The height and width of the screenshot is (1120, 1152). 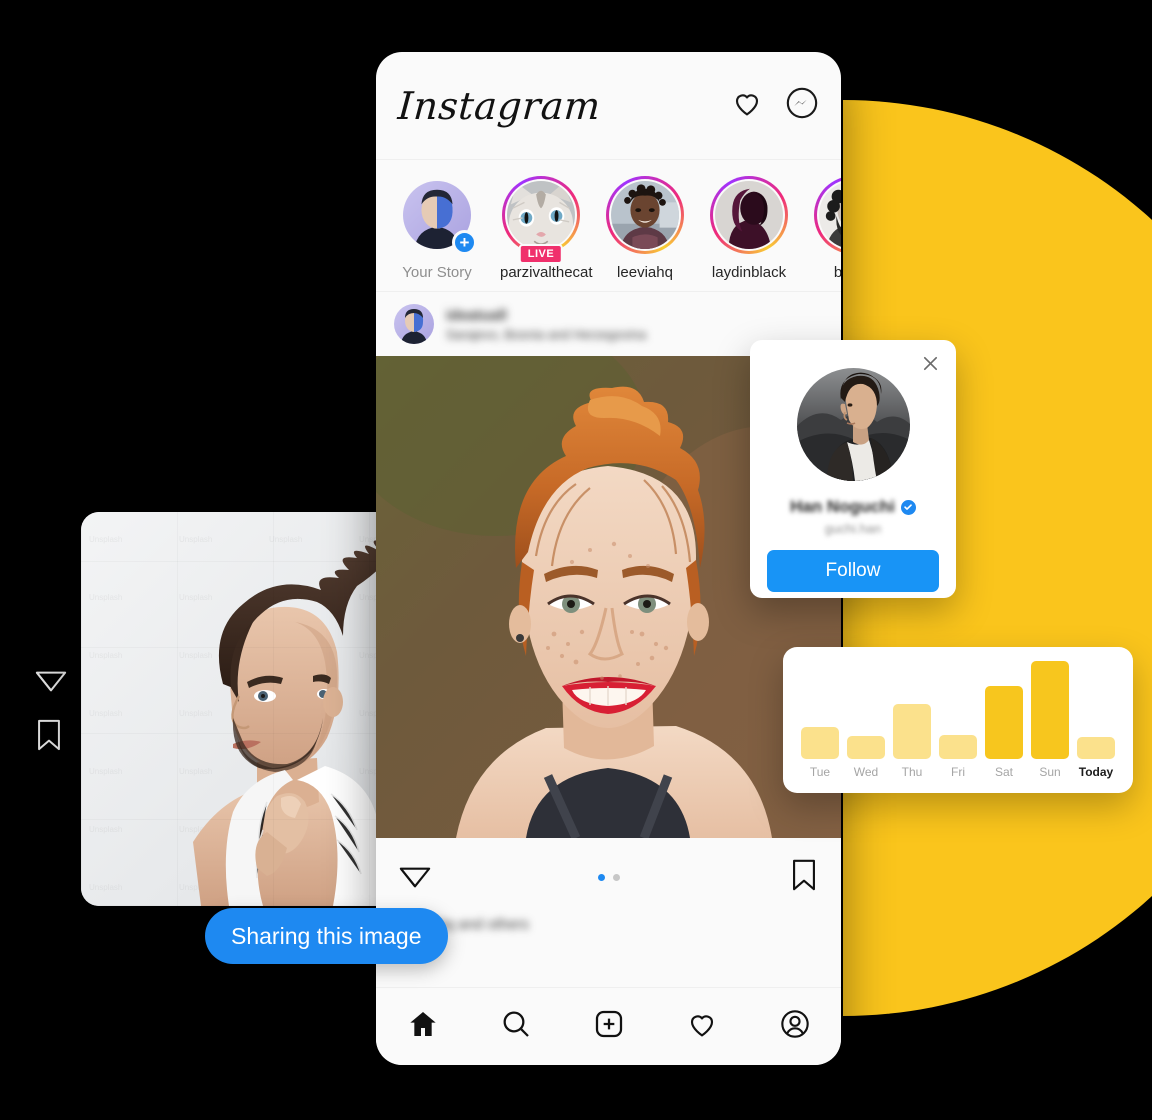 I want to click on leeviahq-avatar-photo, so click(x=645, y=215).